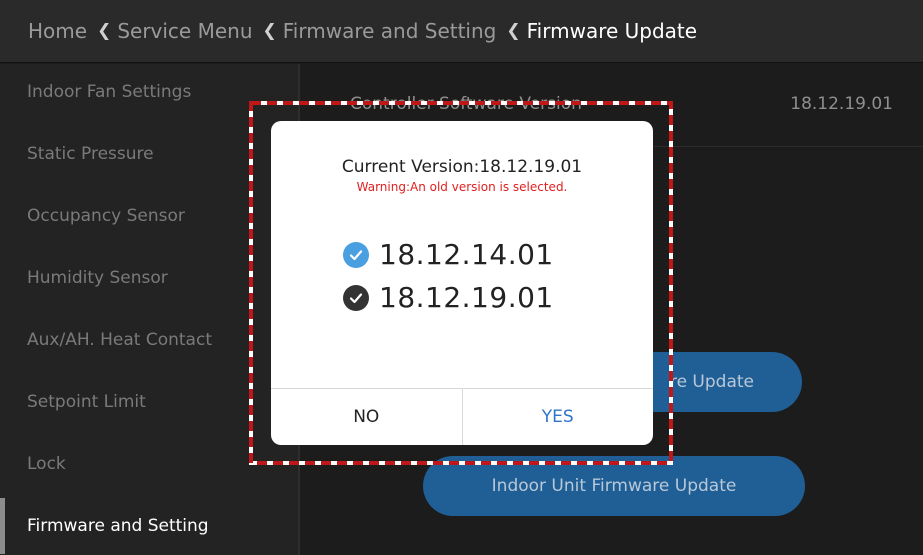 The image size is (923, 555). I want to click on sidebar-item-label: Occupancy Sensor, so click(106, 216).